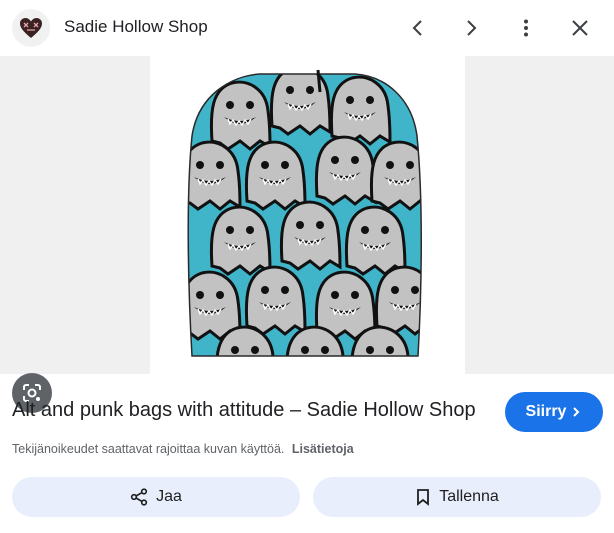 Image resolution: width=614 pixels, height=533 pixels. I want to click on close-button, so click(580, 28).